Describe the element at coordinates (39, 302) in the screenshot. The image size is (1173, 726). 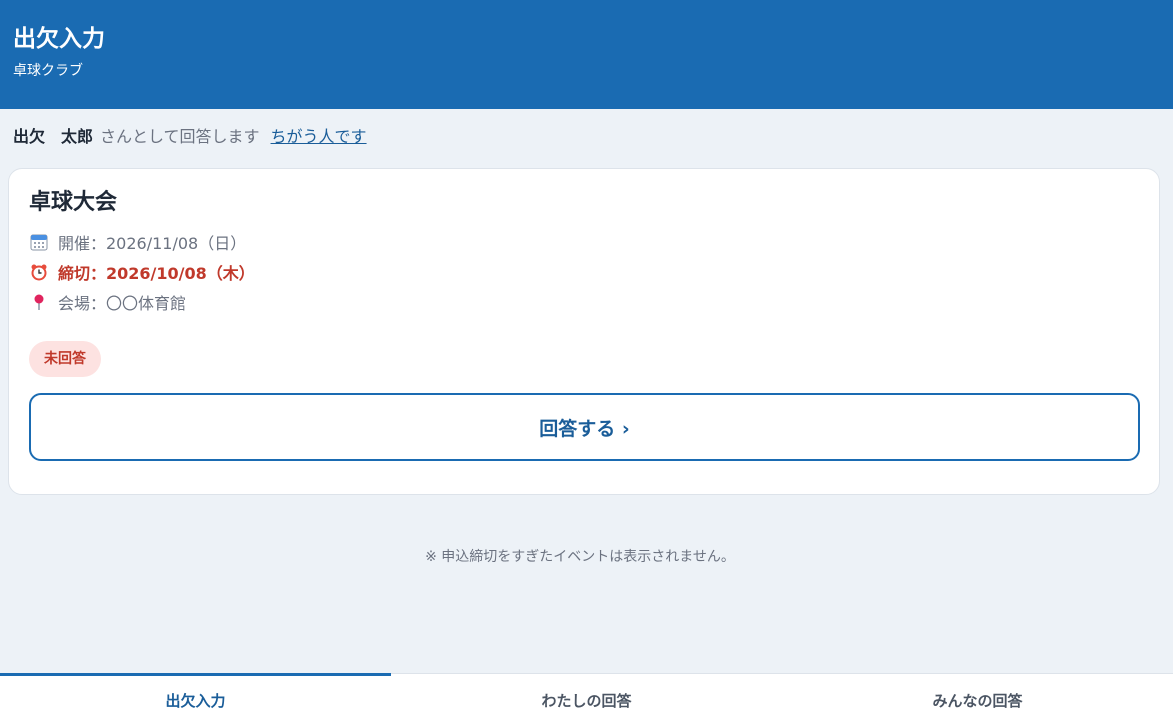
I see `pin-icon` at that location.